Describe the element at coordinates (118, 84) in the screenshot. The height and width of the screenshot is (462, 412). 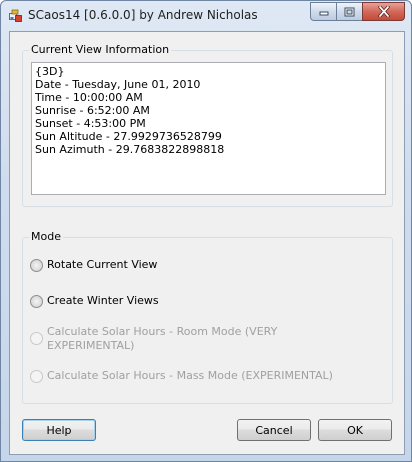
I see `info-line: Date - Tuesday, June 01, 2010` at that location.